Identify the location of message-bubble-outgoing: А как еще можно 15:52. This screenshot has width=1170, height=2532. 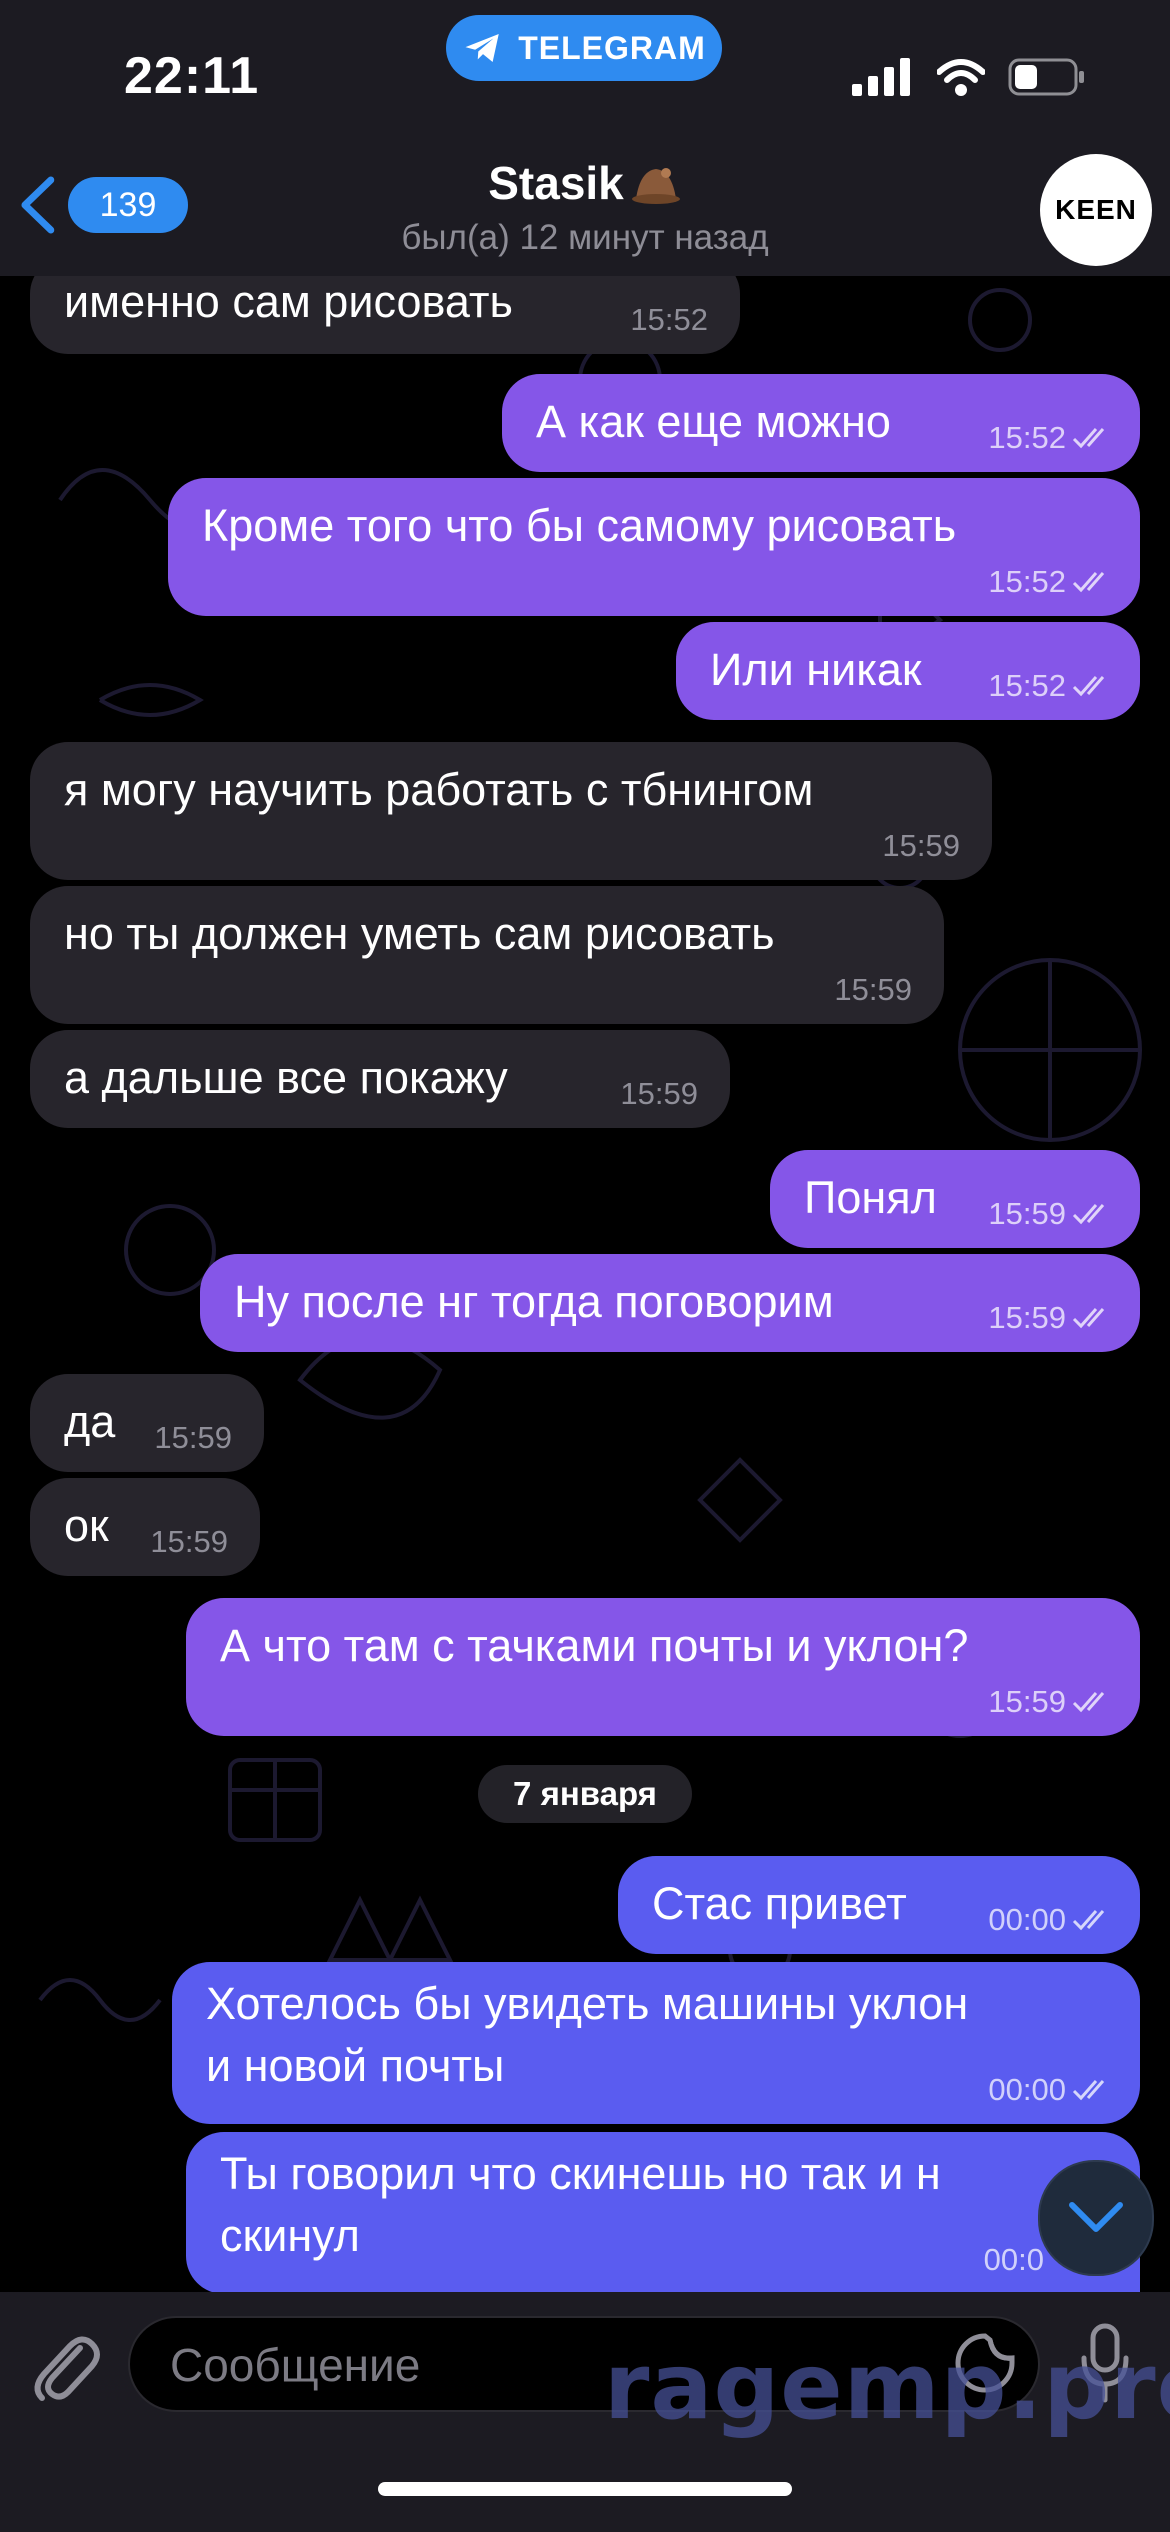
(821, 423).